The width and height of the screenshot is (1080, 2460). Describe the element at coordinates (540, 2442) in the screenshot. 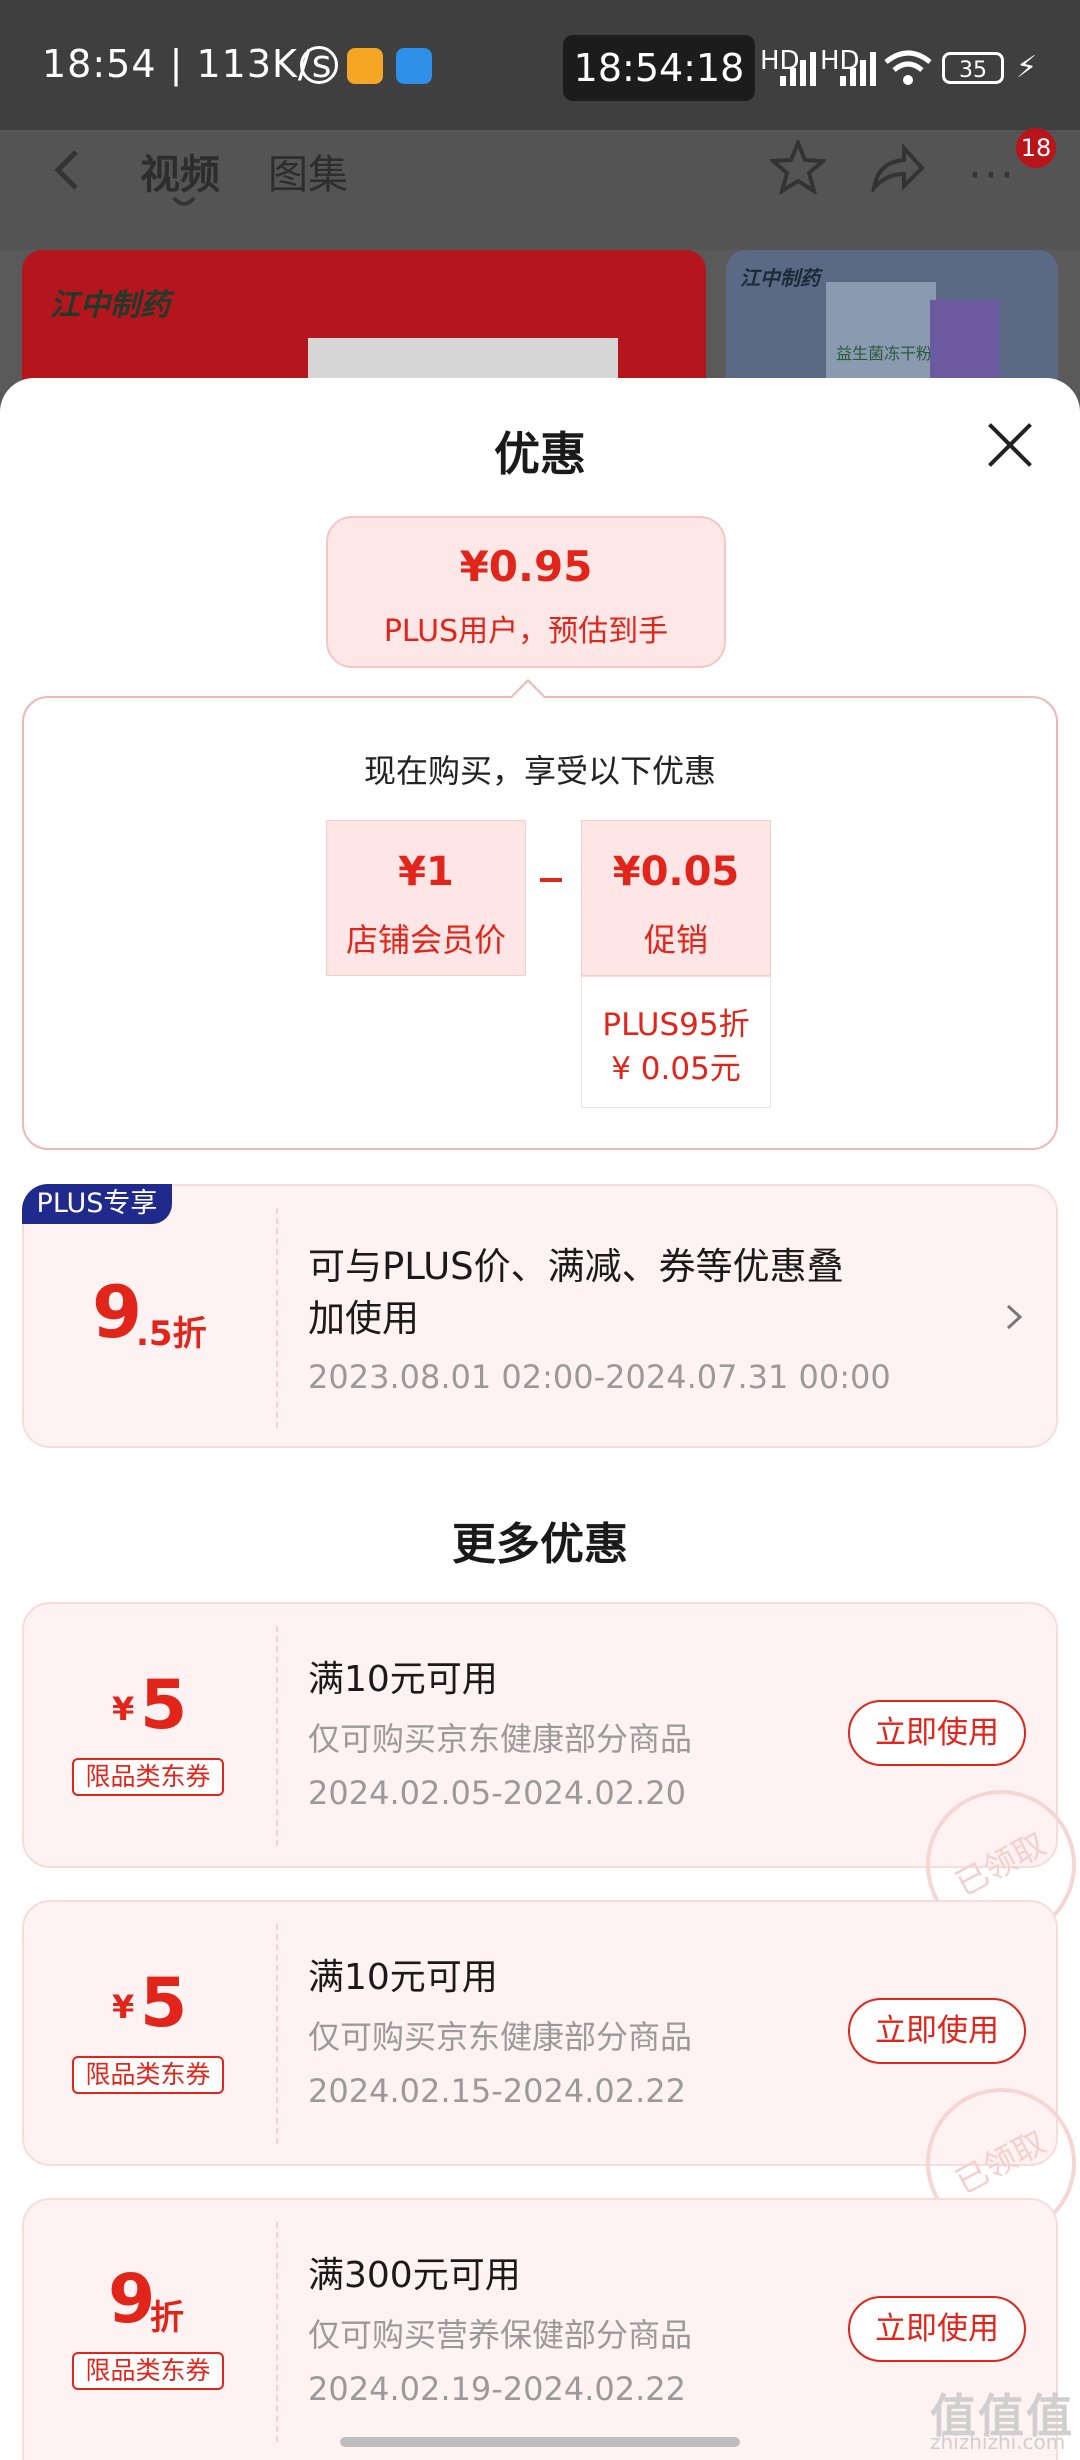

I see `home-indicator` at that location.